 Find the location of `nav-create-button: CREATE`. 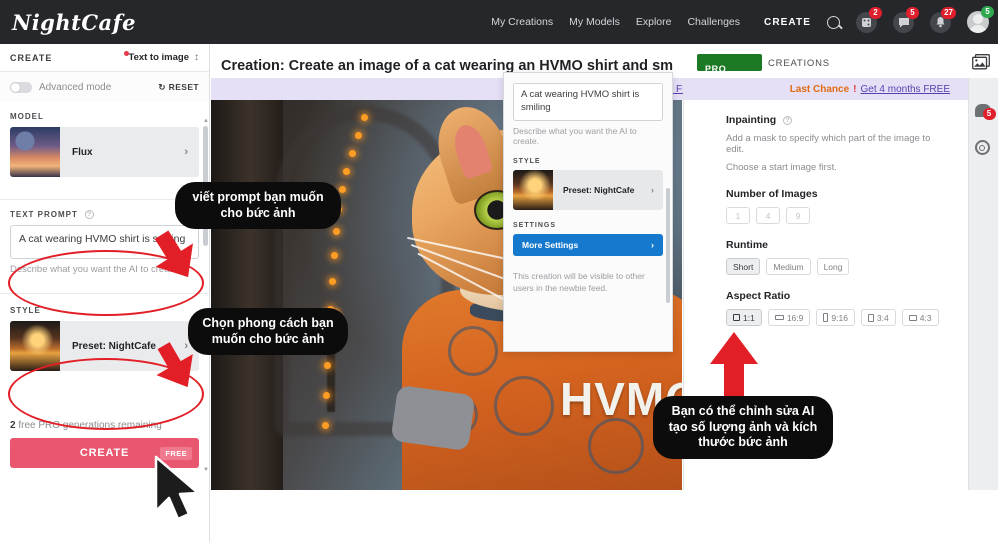

nav-create-button: CREATE is located at coordinates (787, 22).